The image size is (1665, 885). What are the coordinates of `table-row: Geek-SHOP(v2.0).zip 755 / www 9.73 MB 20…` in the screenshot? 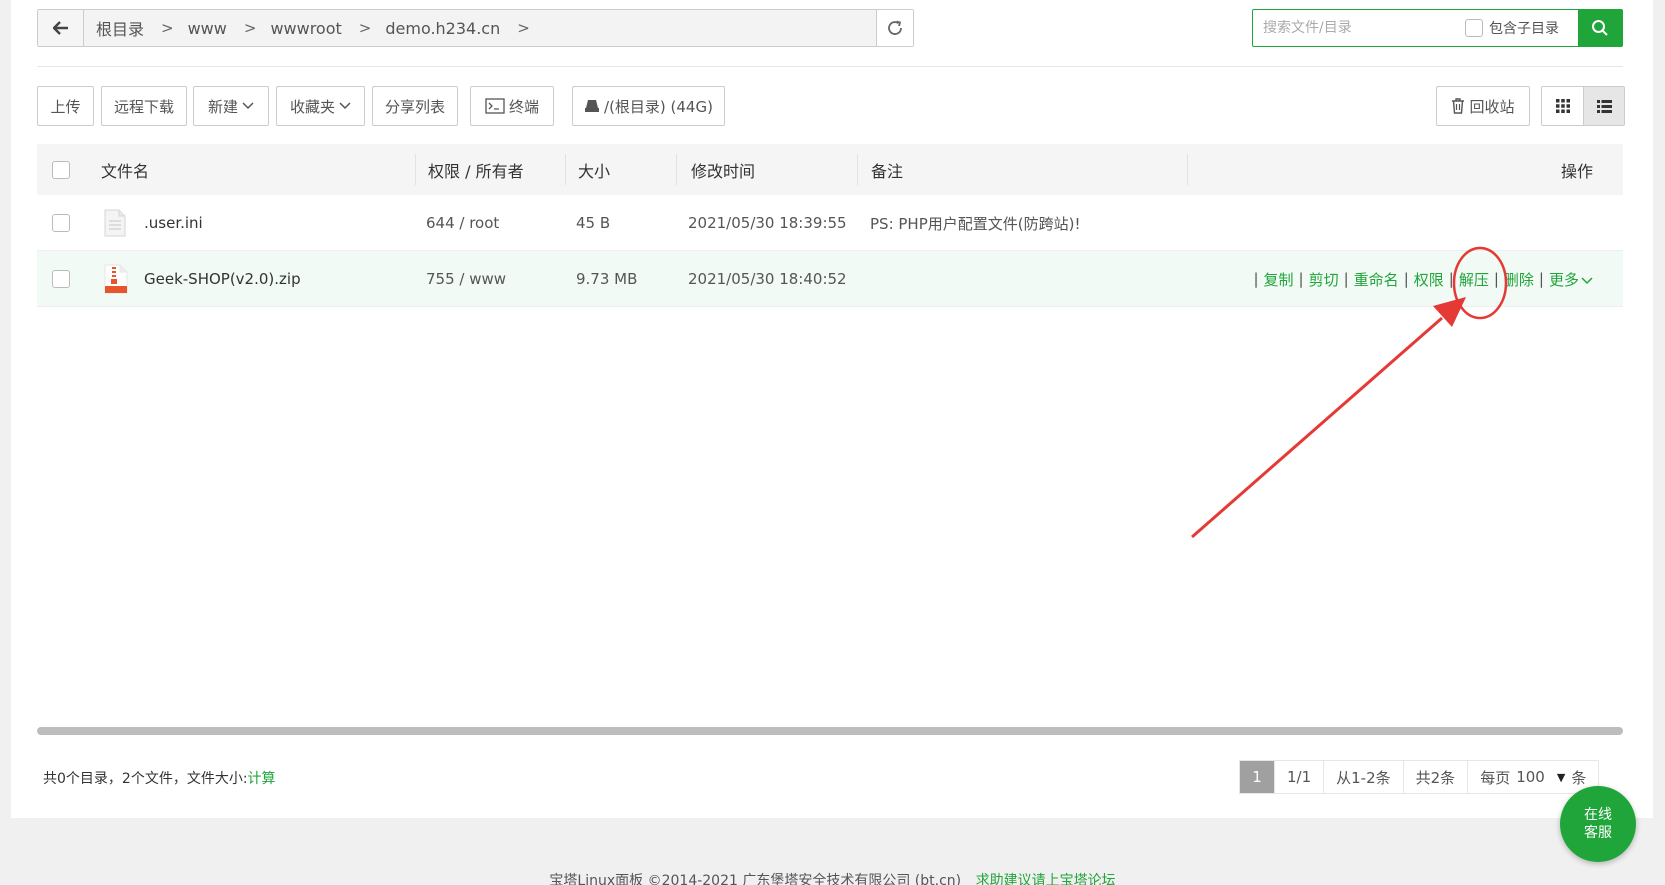 It's located at (830, 279).